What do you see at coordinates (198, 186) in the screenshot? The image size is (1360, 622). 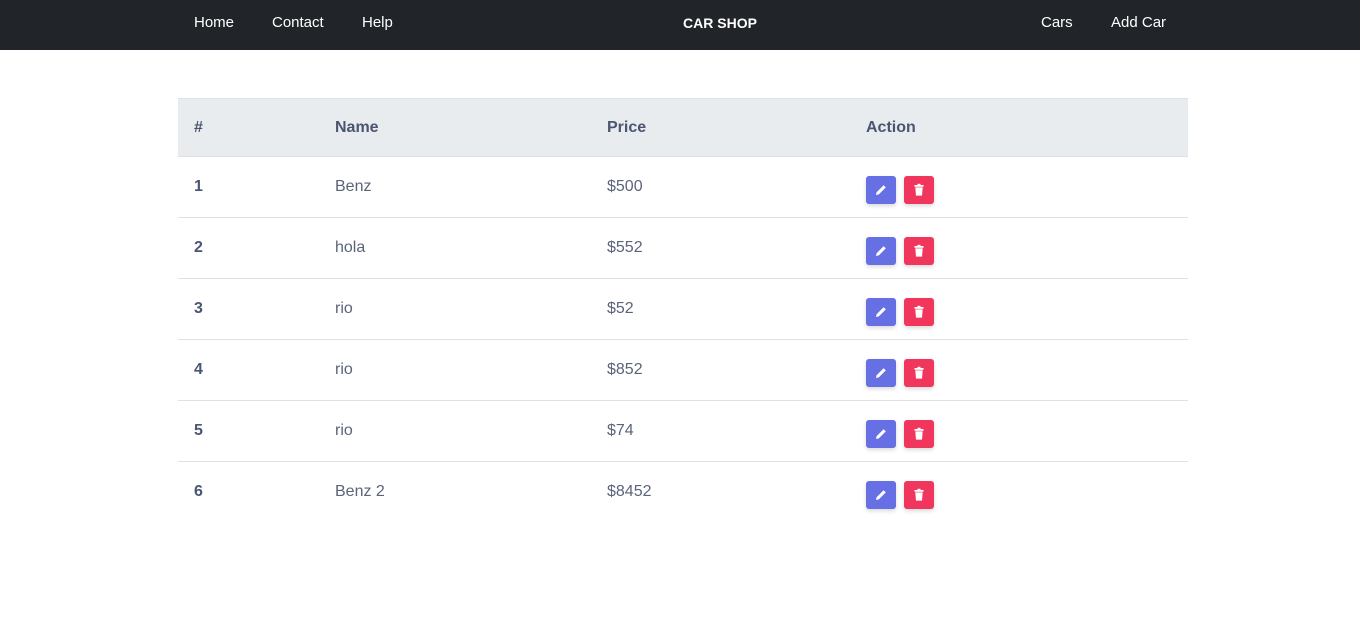 I see `row-number: 1` at bounding box center [198, 186].